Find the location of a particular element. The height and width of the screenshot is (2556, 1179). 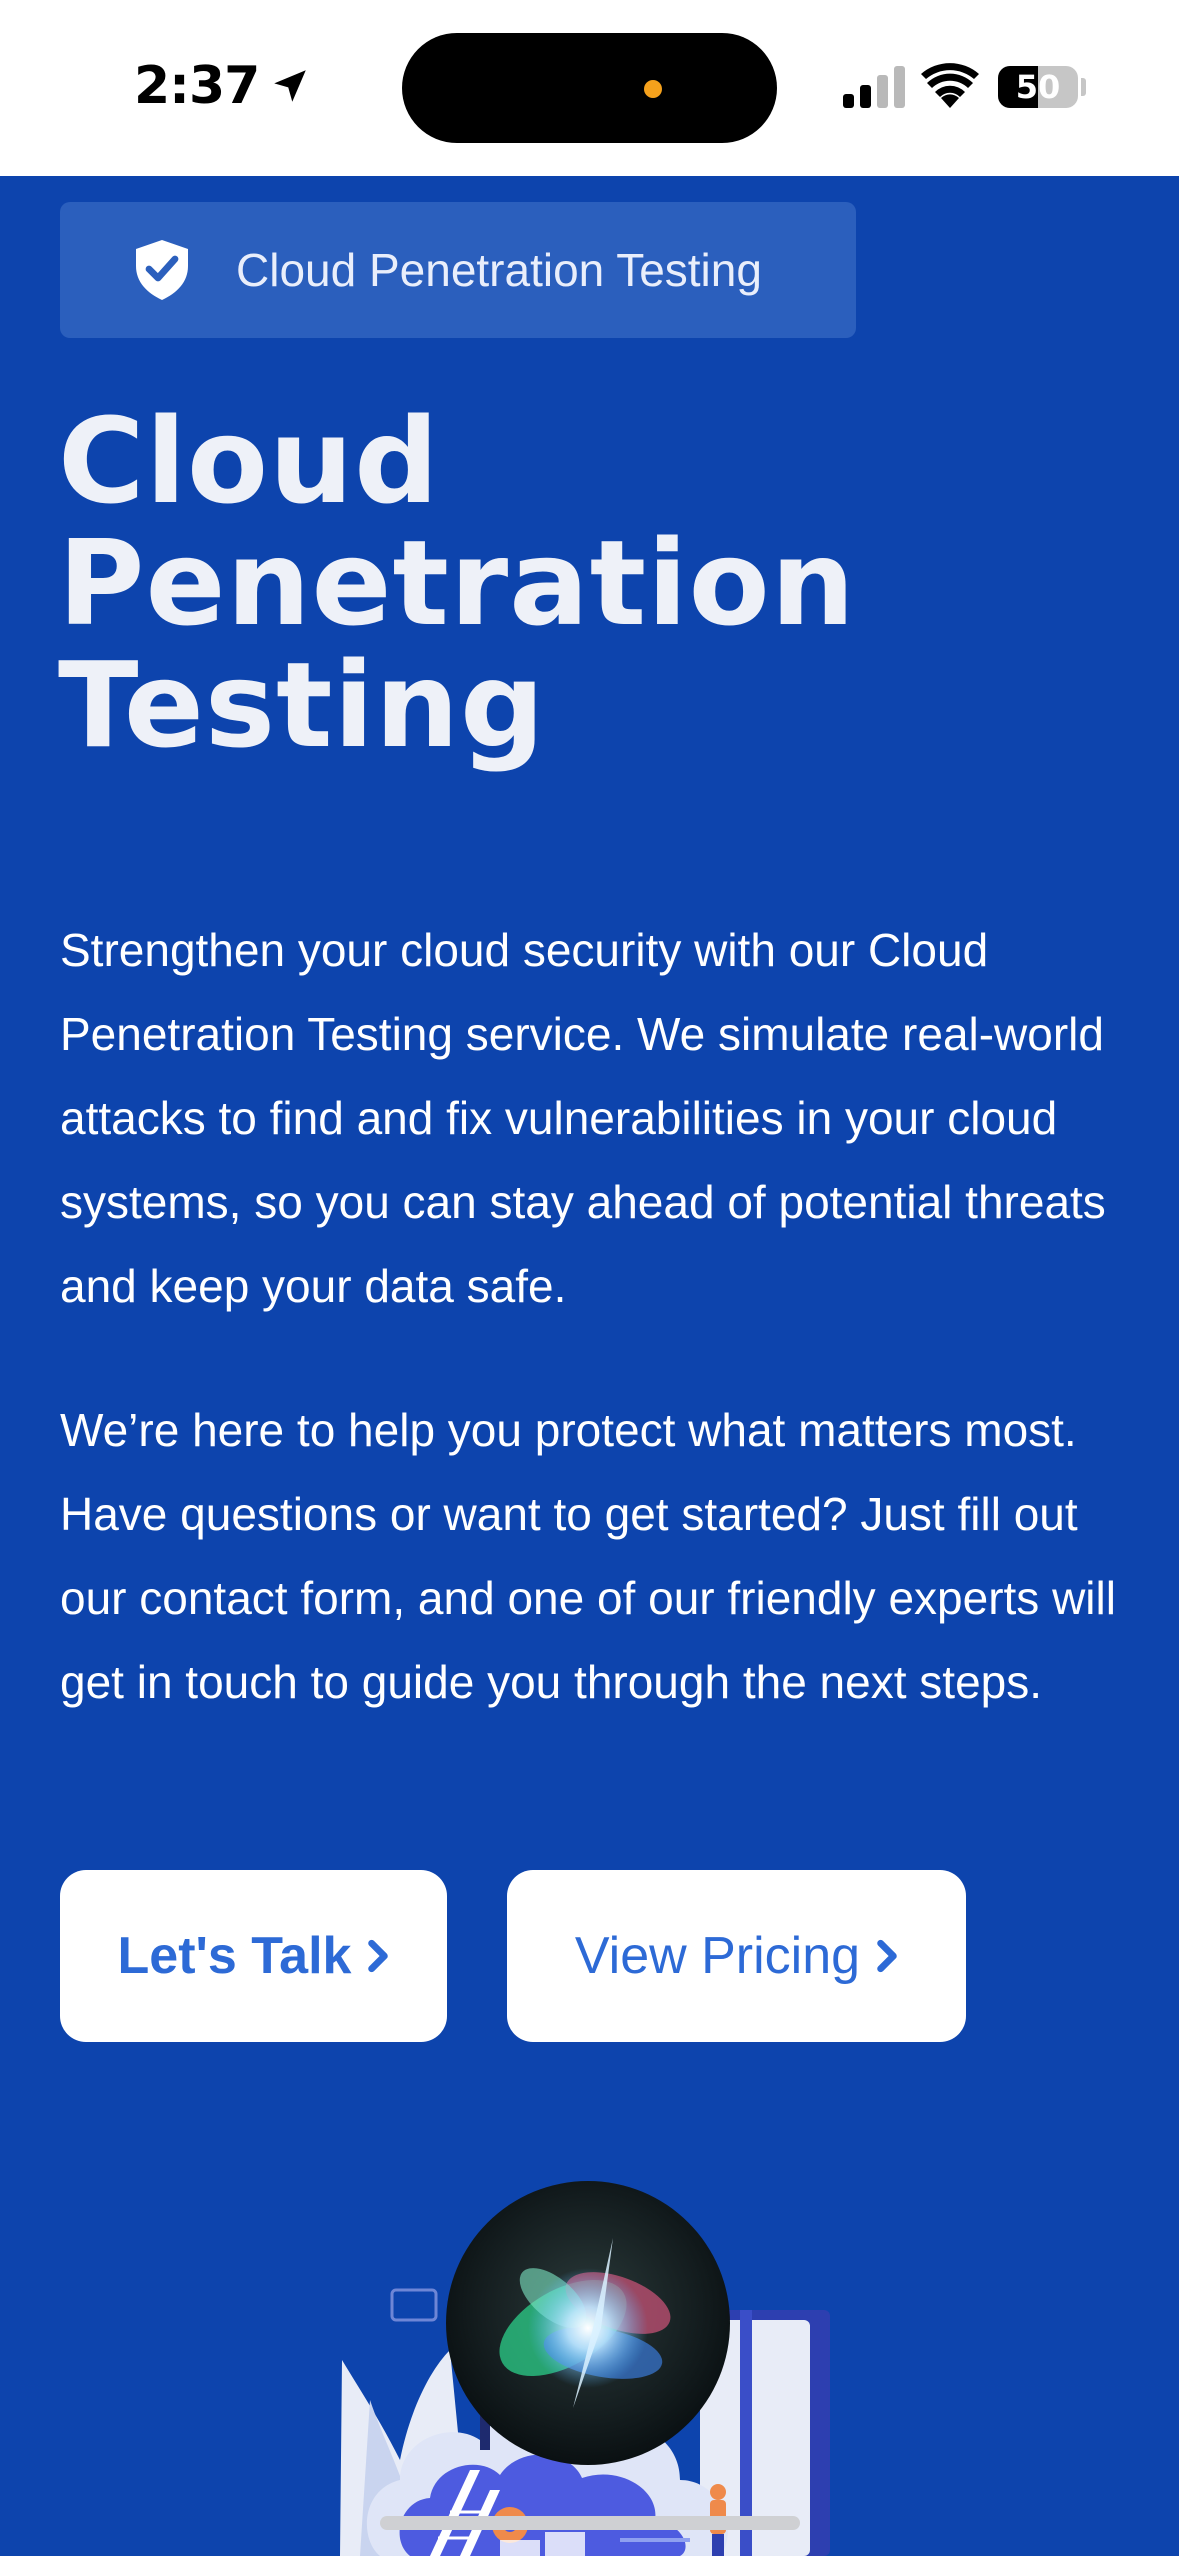

home-indicator is located at coordinates (590, 2523).